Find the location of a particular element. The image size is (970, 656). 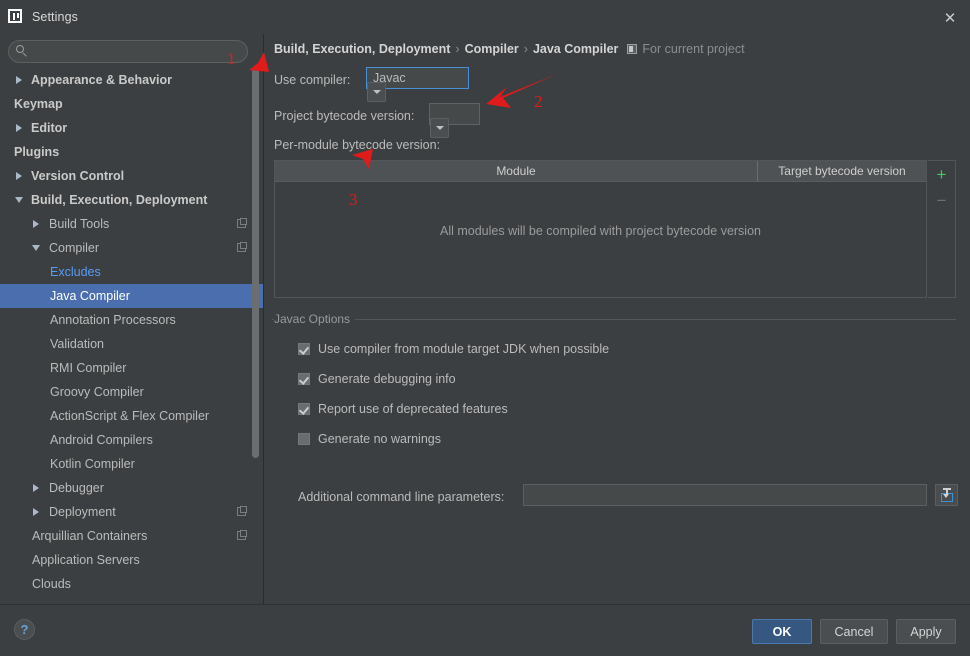

help-button: ? is located at coordinates (24, 629).